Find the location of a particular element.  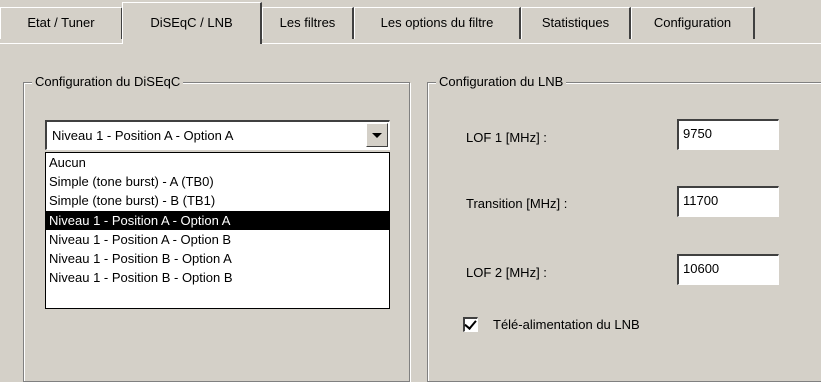

diseqc-combo: Niveau 1 - Position A - Option A is located at coordinates (217, 135).